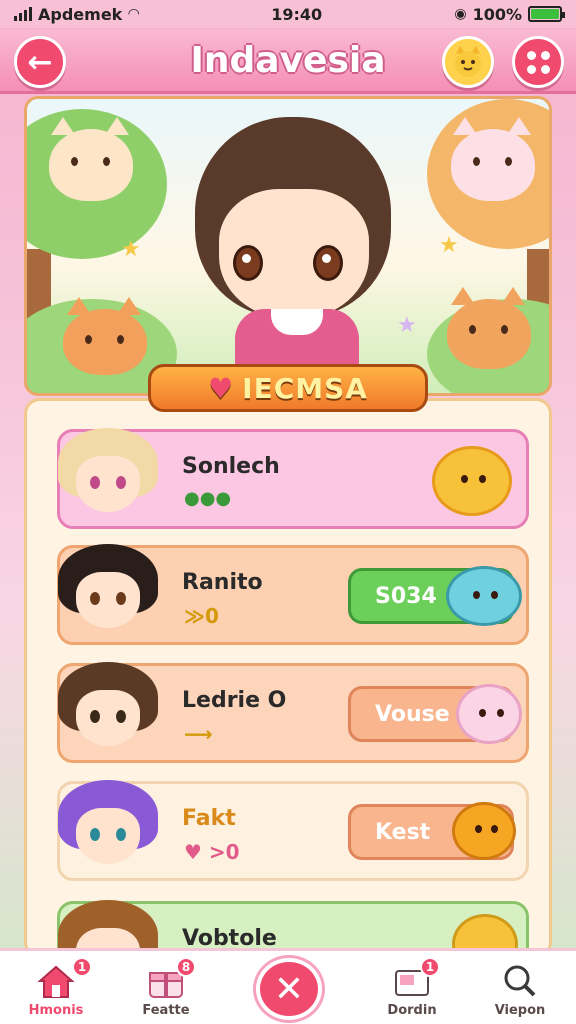  I want to click on dots-grid-icon, so click(538, 62).